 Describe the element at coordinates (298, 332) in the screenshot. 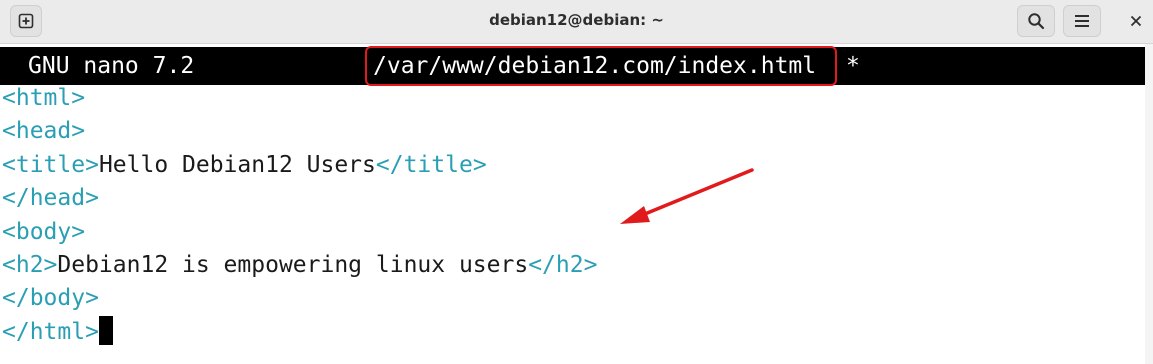

I see `code-line: </html>` at that location.